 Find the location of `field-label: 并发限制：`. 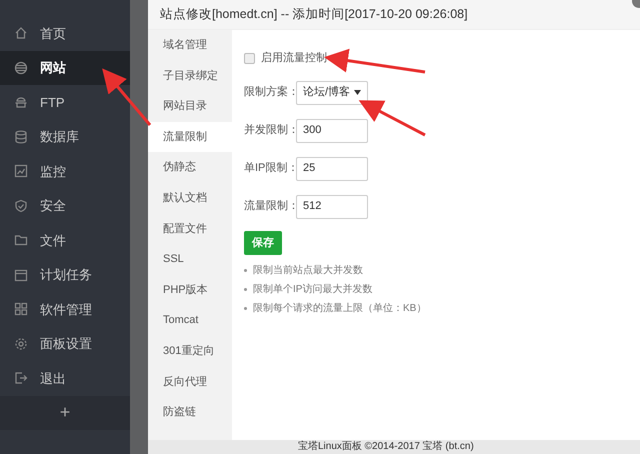

field-label: 并发限制： is located at coordinates (270, 130).